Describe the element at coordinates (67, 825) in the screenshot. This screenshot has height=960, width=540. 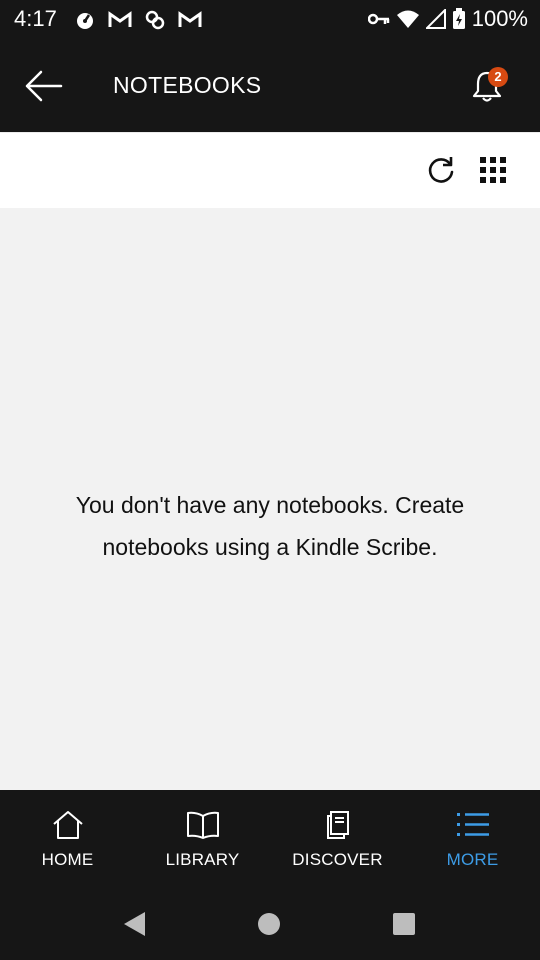
I see `home-icon` at that location.